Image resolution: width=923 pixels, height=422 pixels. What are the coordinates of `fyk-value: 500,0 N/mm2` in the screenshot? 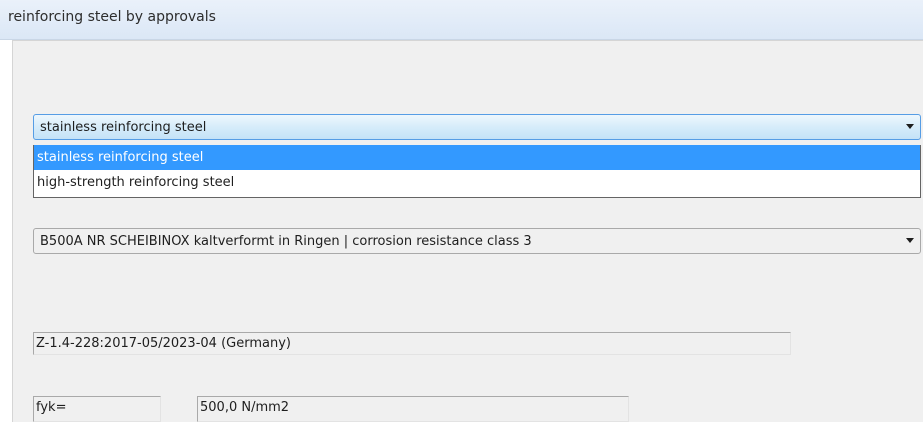 It's located at (245, 407).